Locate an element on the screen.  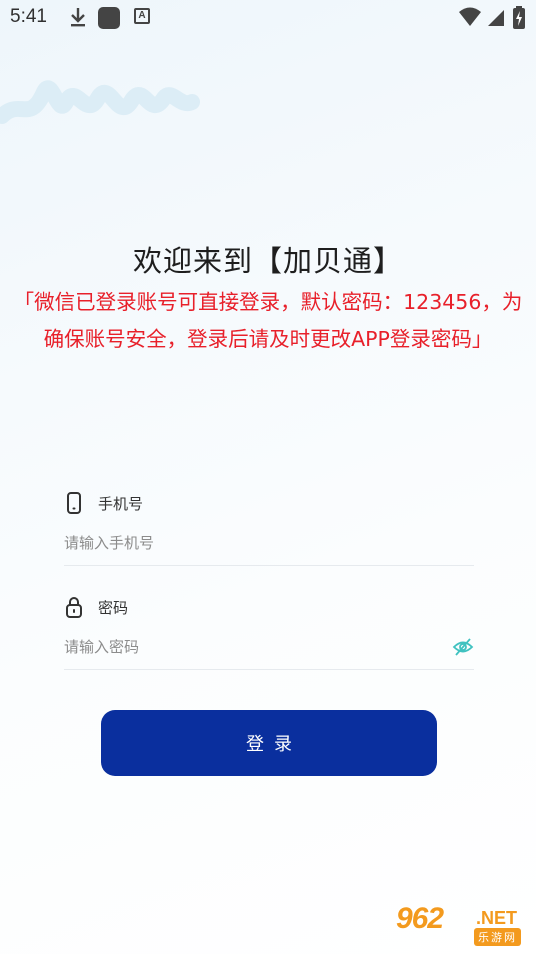
watermark-logo: 962 is located at coordinates (420, 918).